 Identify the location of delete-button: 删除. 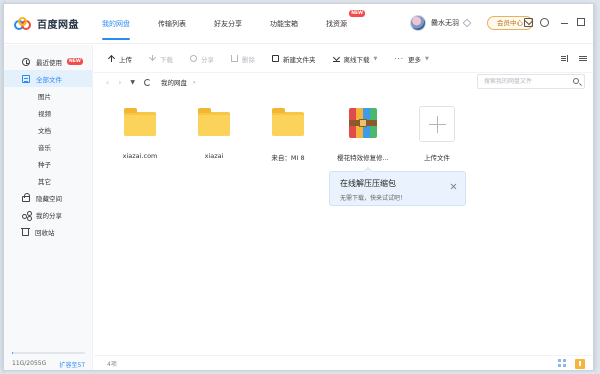
(243, 59).